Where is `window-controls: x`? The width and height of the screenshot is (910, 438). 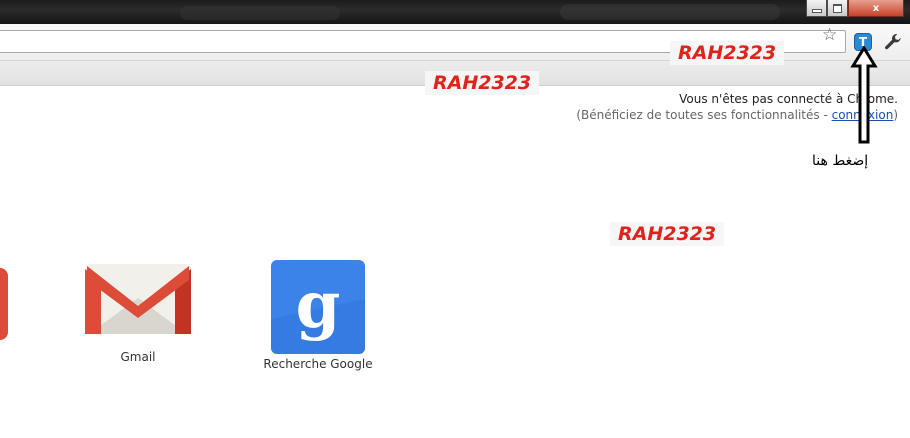 window-controls: x is located at coordinates (855, 9).